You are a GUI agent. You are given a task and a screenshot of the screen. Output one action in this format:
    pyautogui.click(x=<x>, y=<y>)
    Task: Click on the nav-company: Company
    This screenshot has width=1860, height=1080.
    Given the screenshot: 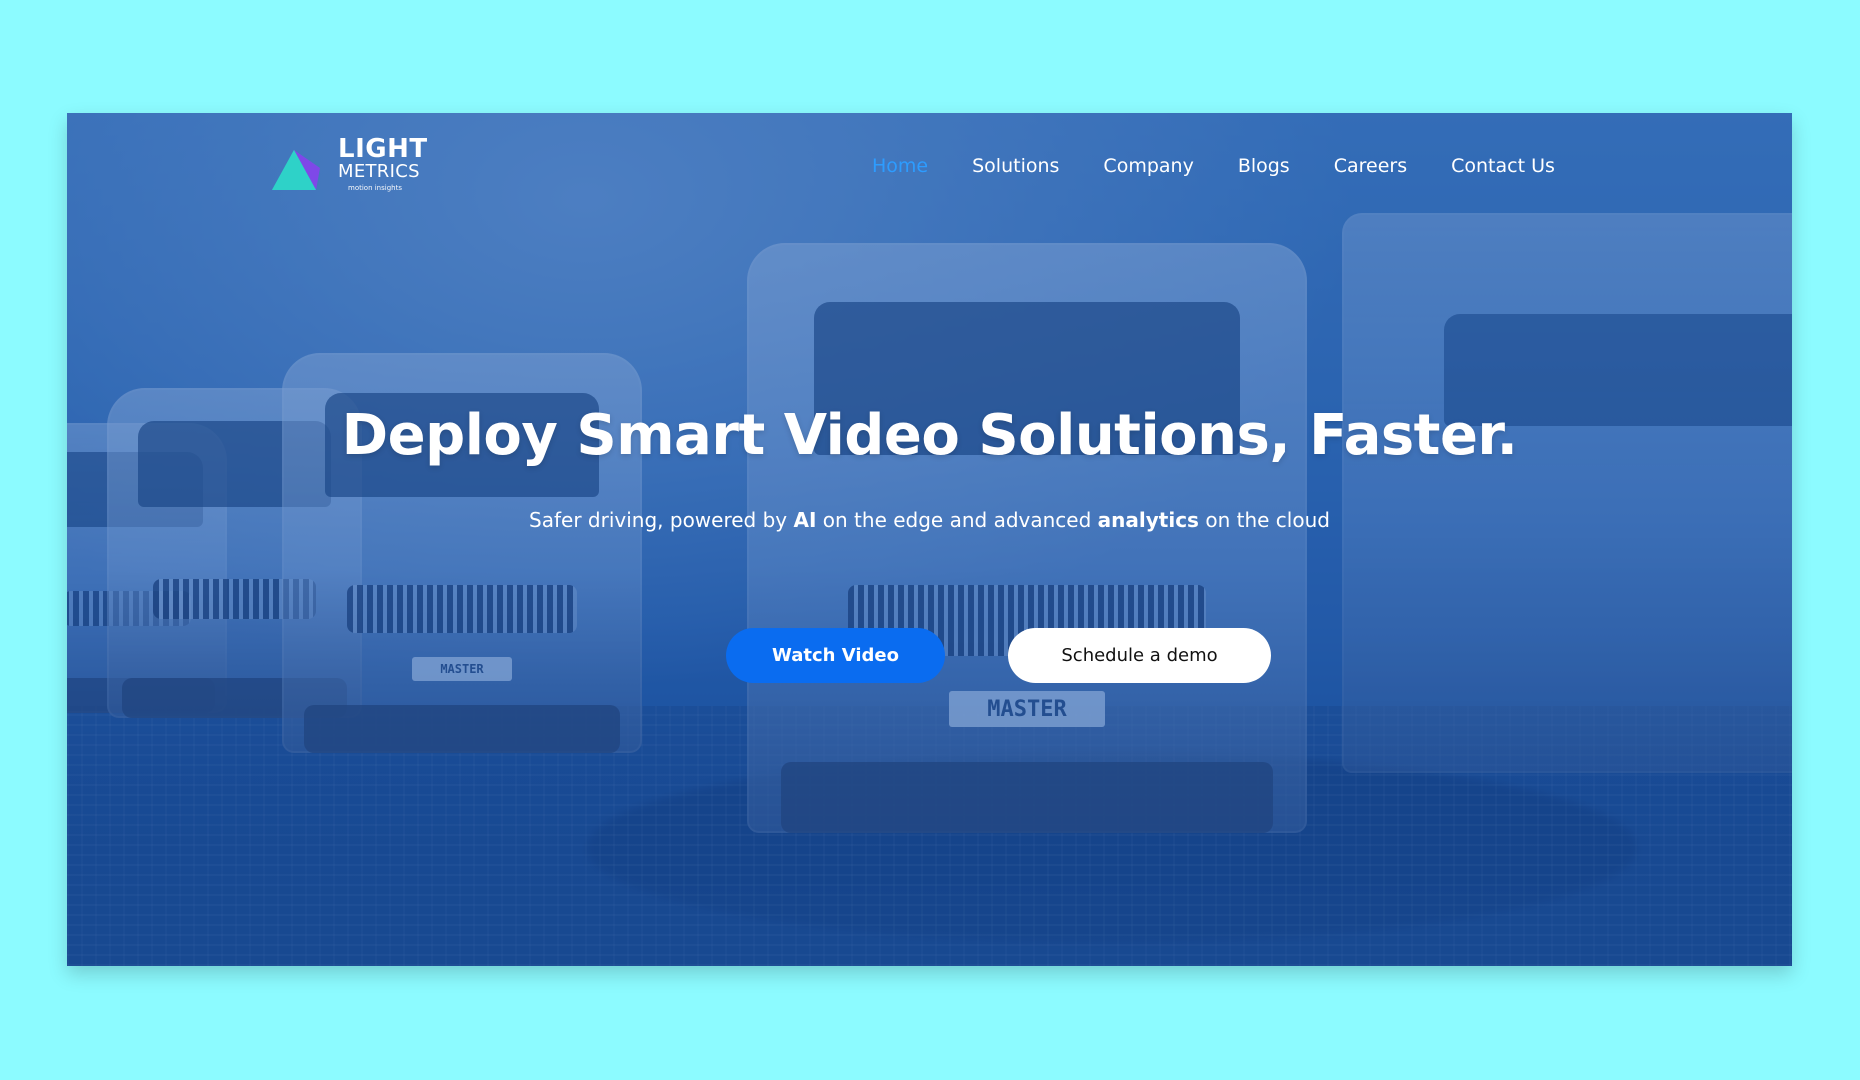 What is the action you would take?
    pyautogui.click(x=1148, y=166)
    